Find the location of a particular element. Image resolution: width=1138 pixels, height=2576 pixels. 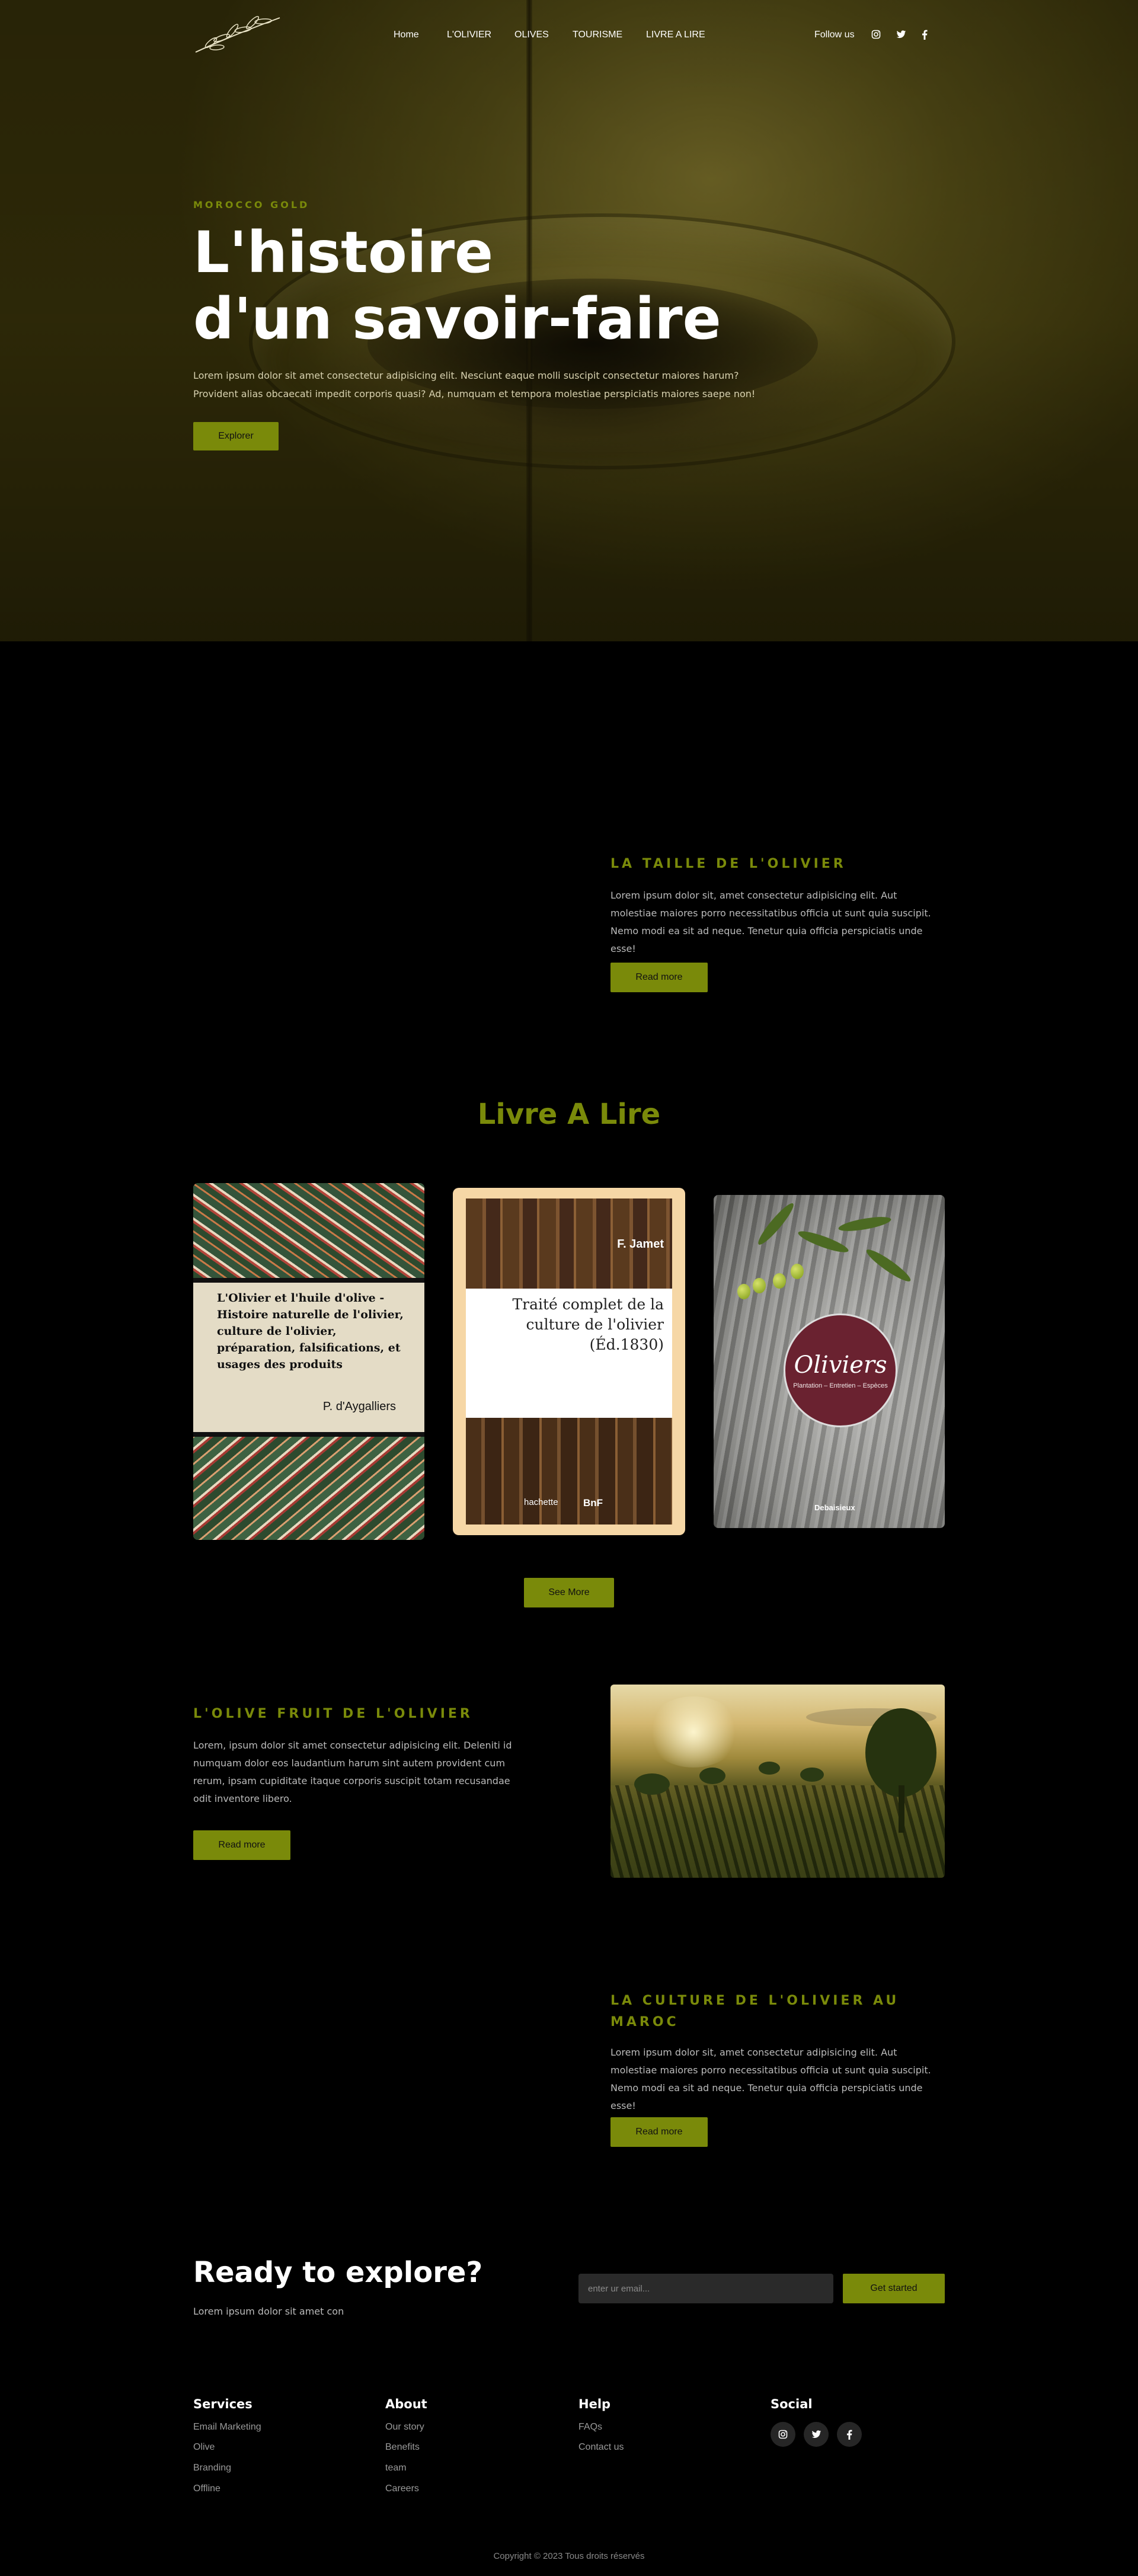

footer-heading-social: Social is located at coordinates (792, 2404).